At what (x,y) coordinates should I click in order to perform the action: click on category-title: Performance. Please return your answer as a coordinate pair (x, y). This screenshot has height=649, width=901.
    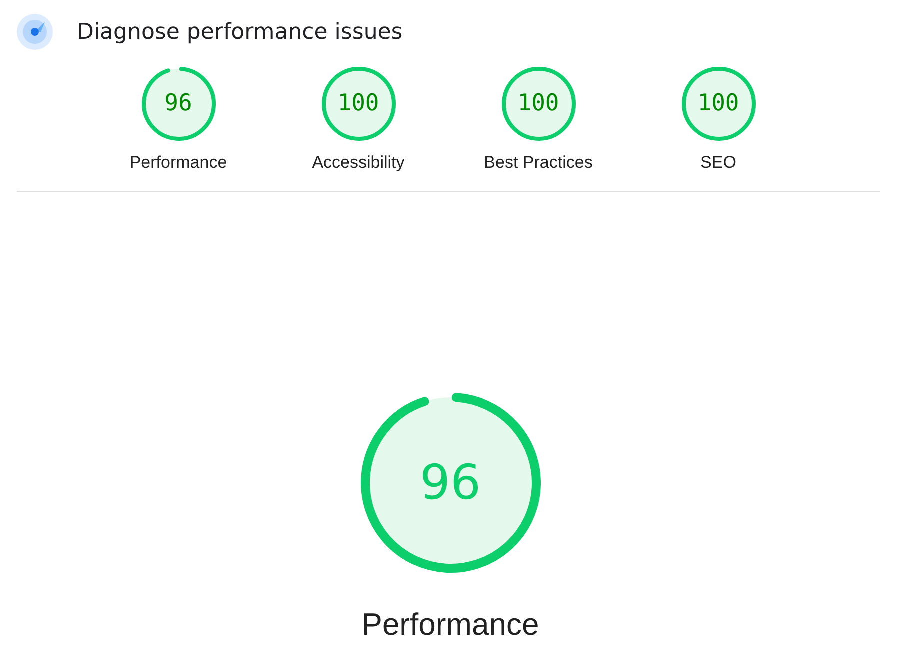
    Looking at the image, I should click on (451, 625).